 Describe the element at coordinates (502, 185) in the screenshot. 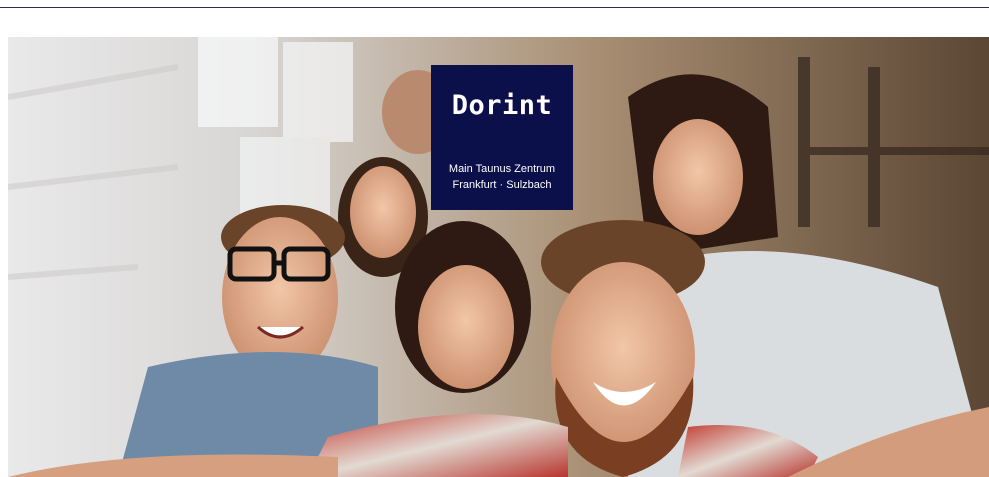

I see `location-line-2: Frankfurt · Sulzbach` at that location.